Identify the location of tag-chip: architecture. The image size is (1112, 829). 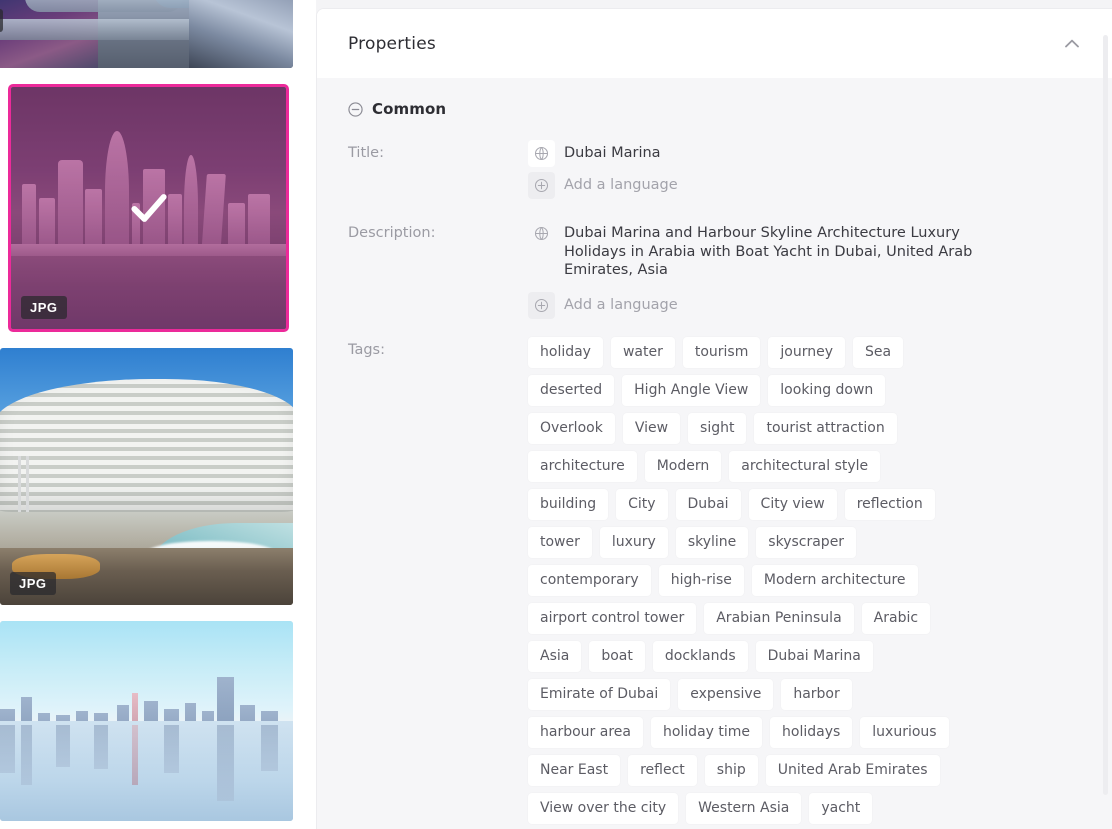
(582, 466).